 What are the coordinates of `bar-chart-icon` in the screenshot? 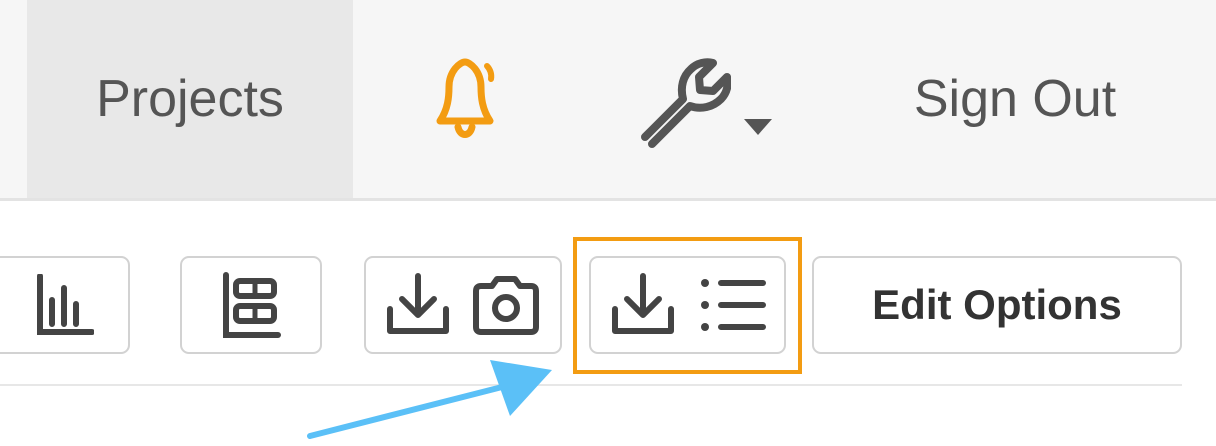 It's located at (55, 305).